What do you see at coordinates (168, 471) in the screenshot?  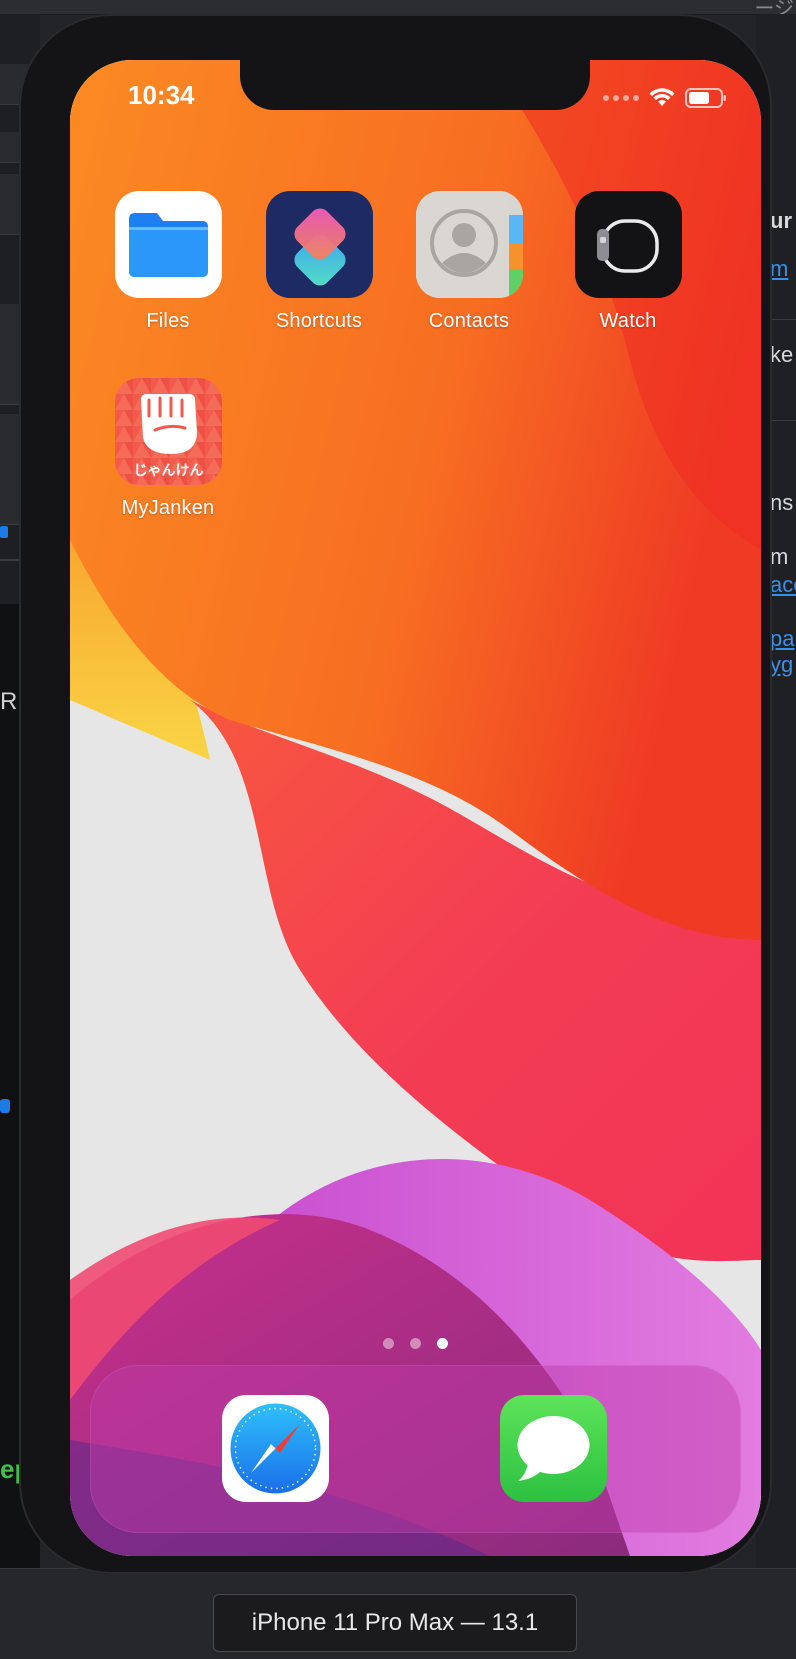 I see `janken-icon-text: じゃんけん` at bounding box center [168, 471].